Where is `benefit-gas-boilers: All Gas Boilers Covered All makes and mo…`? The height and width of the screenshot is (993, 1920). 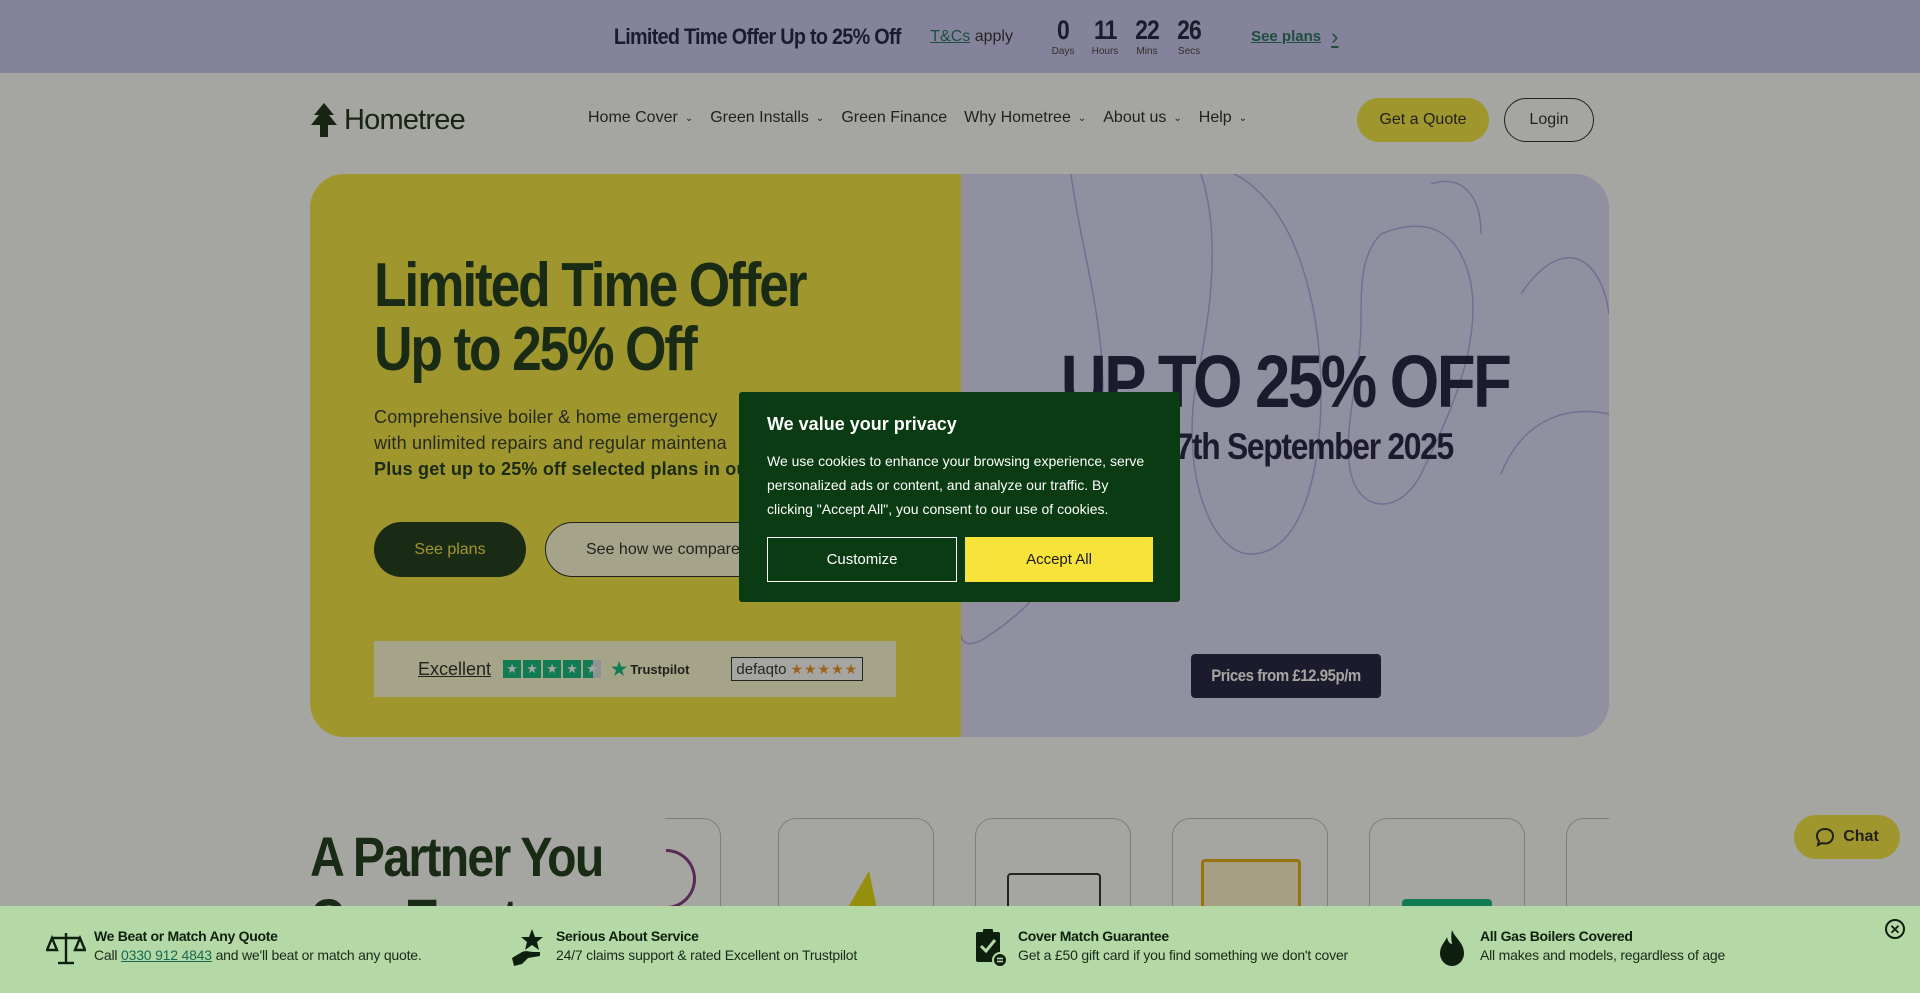
benefit-gas-boilers: All Gas Boilers Covered All makes and mo… is located at coordinates (1578, 948).